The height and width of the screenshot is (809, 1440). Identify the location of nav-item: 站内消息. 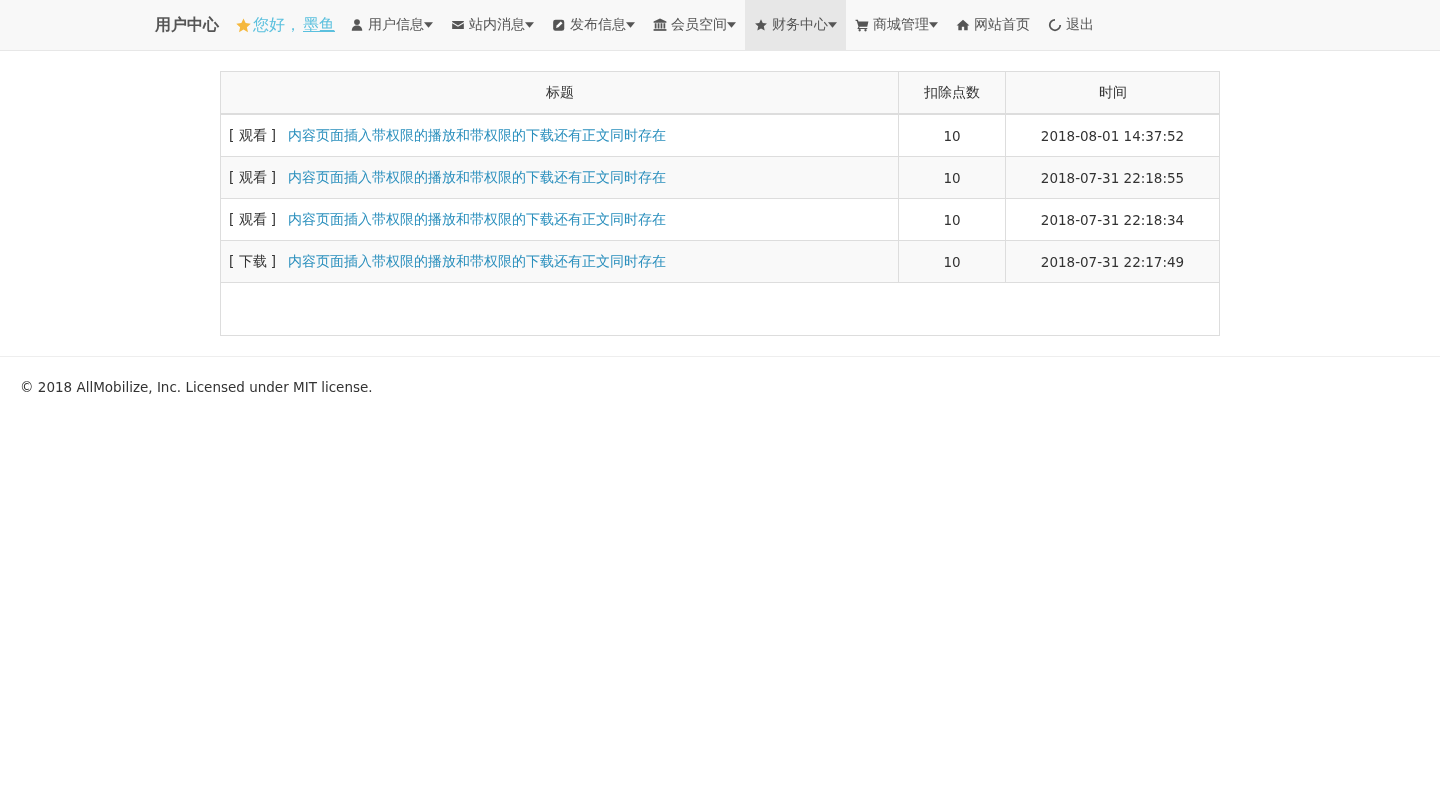
(492, 25).